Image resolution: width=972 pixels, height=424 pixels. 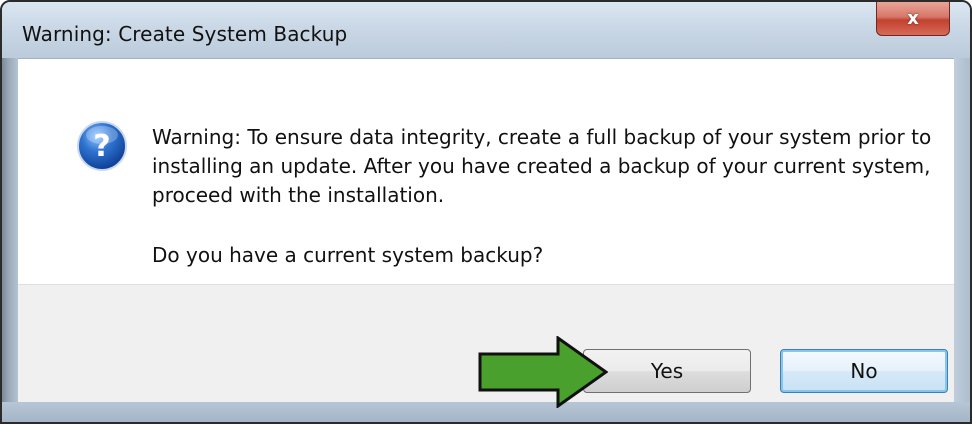 What do you see at coordinates (864, 371) in the screenshot?
I see `no-button: No` at bounding box center [864, 371].